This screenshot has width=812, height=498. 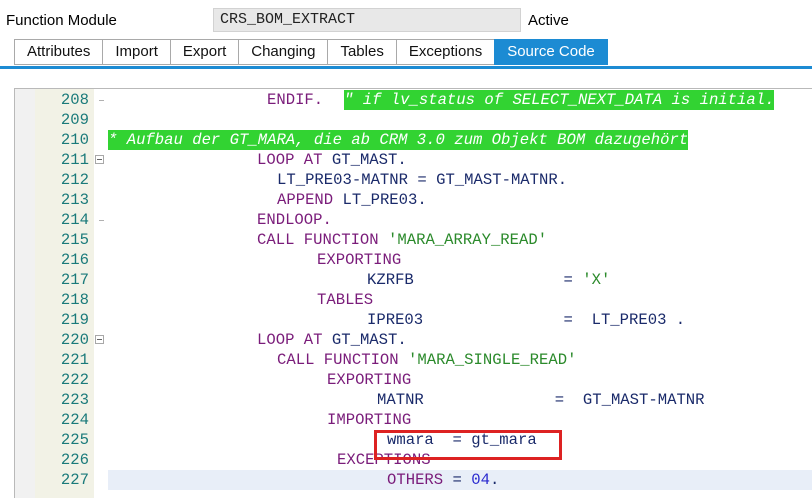 I want to click on line-number: 226, so click(x=74, y=460).